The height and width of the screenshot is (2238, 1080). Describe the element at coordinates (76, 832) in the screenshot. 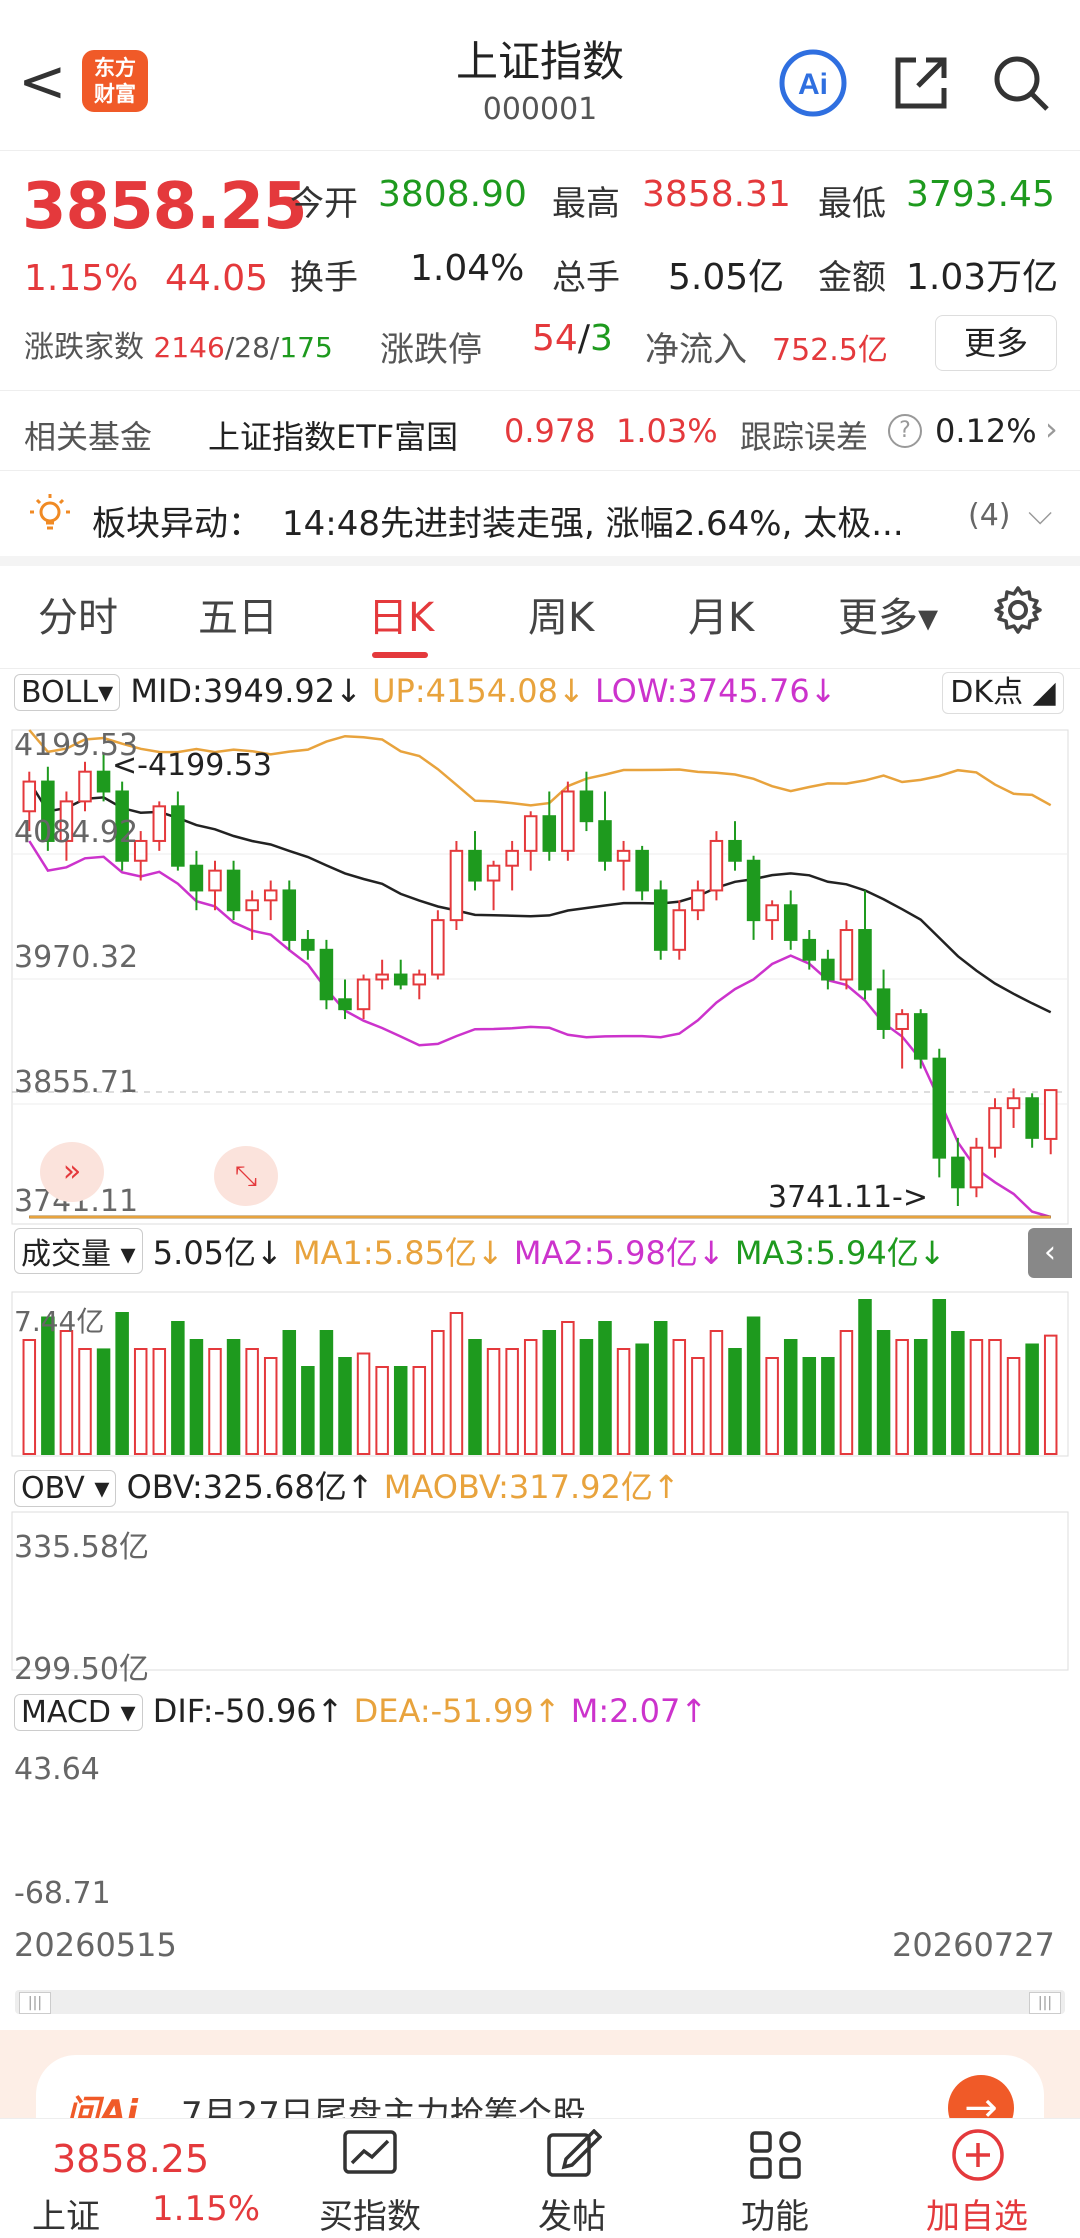

I see `price-axis-tick-2: 4084.92` at that location.